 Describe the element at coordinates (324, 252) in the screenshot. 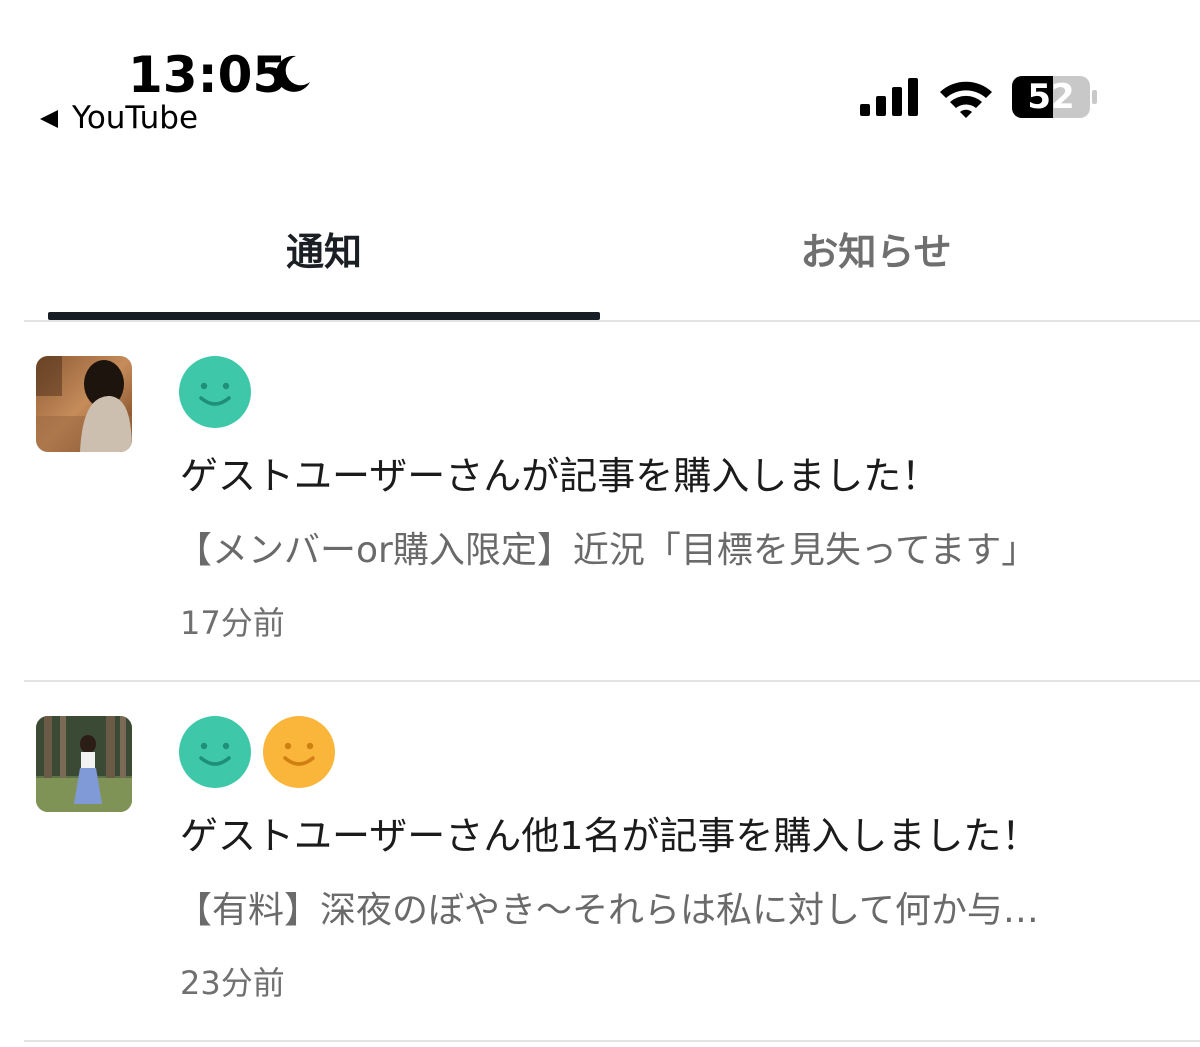

I see `tab-notifications: 通知` at that location.